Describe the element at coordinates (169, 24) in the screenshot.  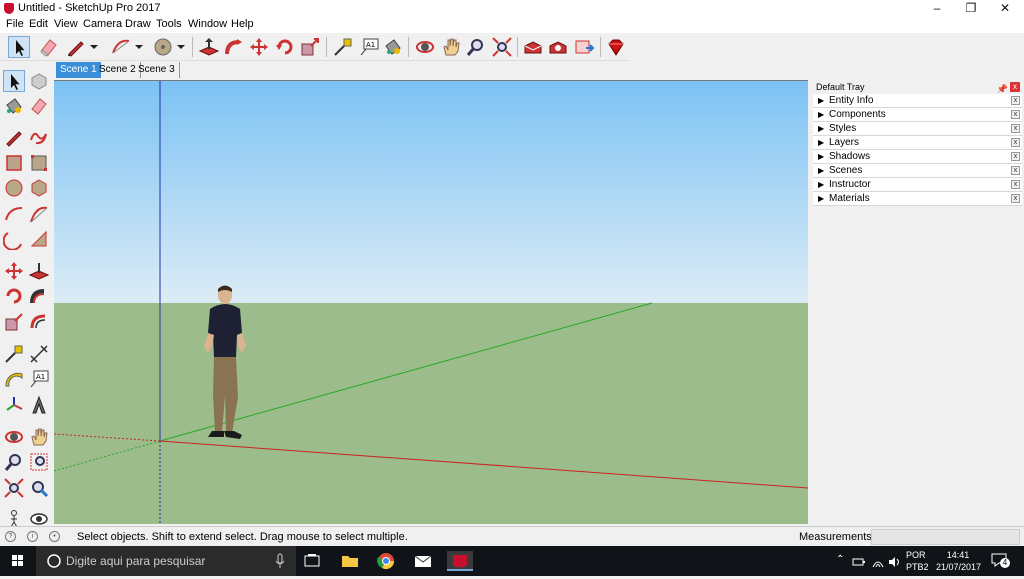
I see `menu-tools: Tools` at that location.